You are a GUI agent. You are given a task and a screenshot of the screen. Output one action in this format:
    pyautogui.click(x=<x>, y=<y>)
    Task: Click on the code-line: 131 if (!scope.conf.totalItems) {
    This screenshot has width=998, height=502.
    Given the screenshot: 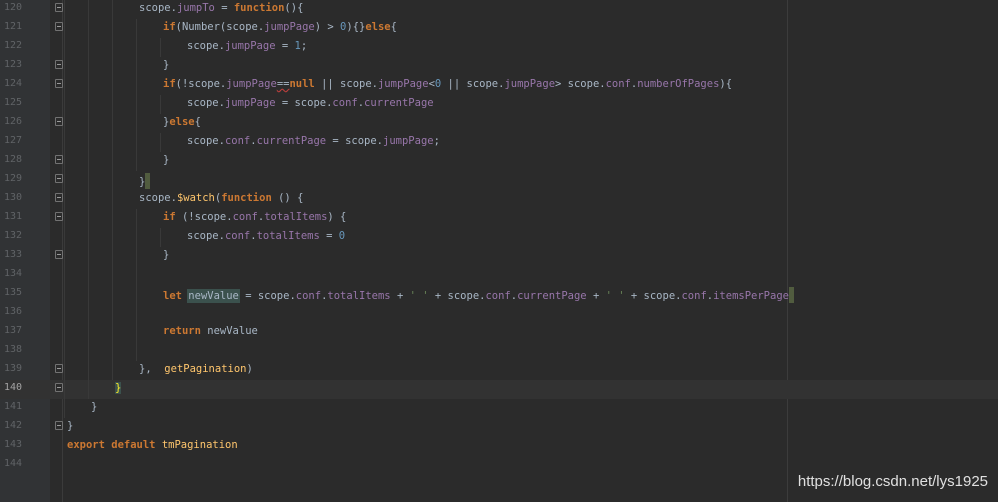 What is the action you would take?
    pyautogui.click(x=499, y=218)
    